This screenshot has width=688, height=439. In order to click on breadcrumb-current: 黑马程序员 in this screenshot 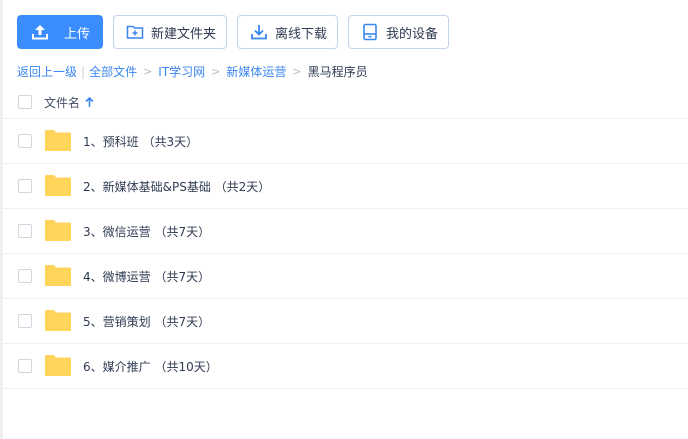, I will do `click(337, 72)`.